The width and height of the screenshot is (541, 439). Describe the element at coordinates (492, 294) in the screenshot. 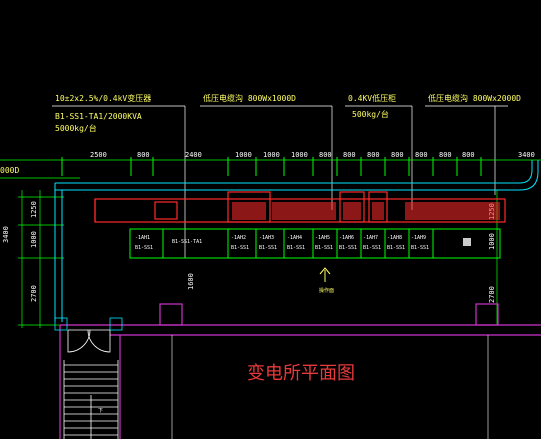

I see `dim-right-2: 2700` at that location.